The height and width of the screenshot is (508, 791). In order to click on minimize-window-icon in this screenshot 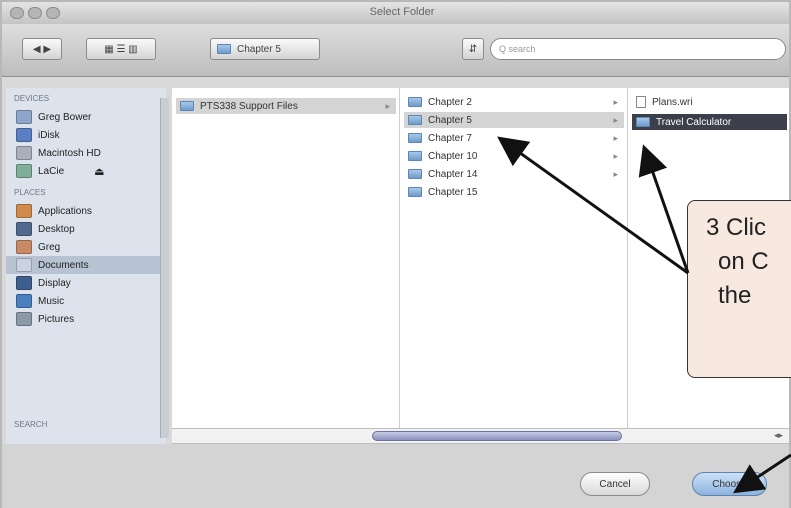, I will do `click(35, 13)`.